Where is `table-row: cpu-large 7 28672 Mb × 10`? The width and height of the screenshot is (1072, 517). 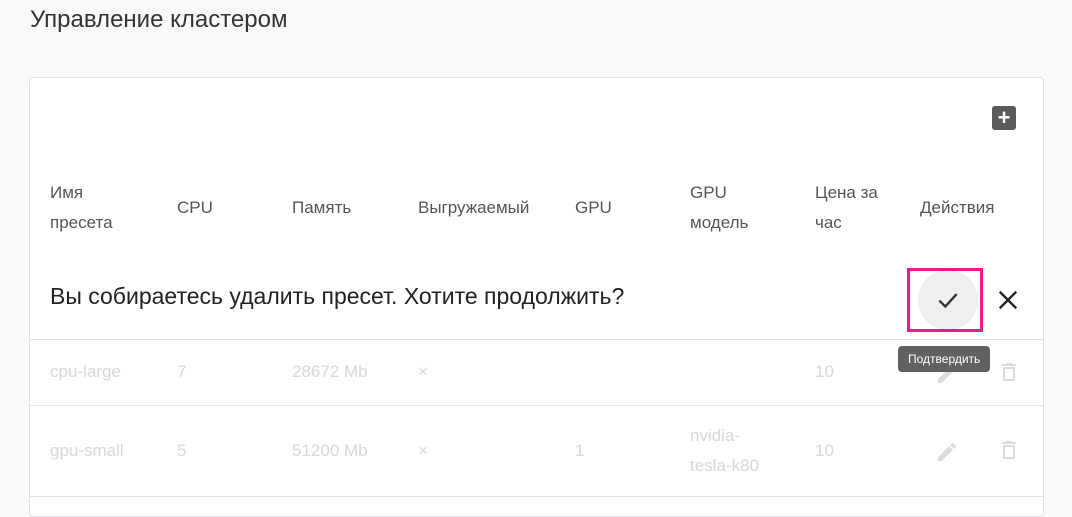
table-row: cpu-large 7 28672 Mb × 10 is located at coordinates (536, 373).